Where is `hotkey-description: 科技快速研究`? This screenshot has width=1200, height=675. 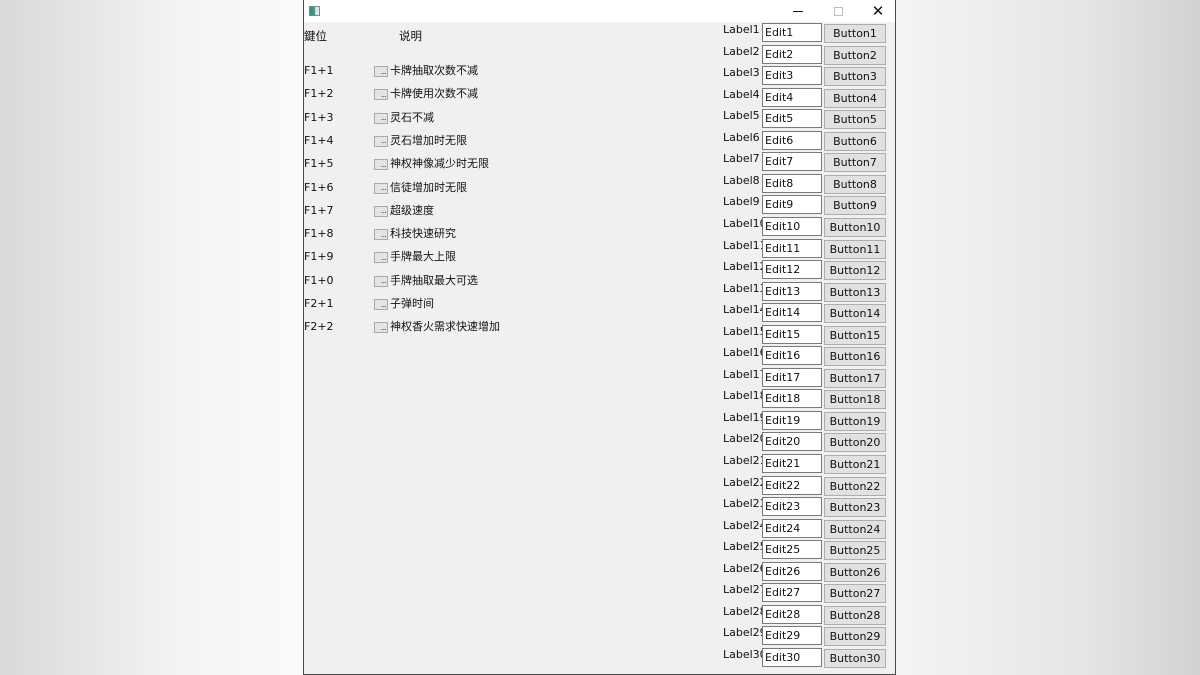
hotkey-description: 科技快速研究 is located at coordinates (423, 234).